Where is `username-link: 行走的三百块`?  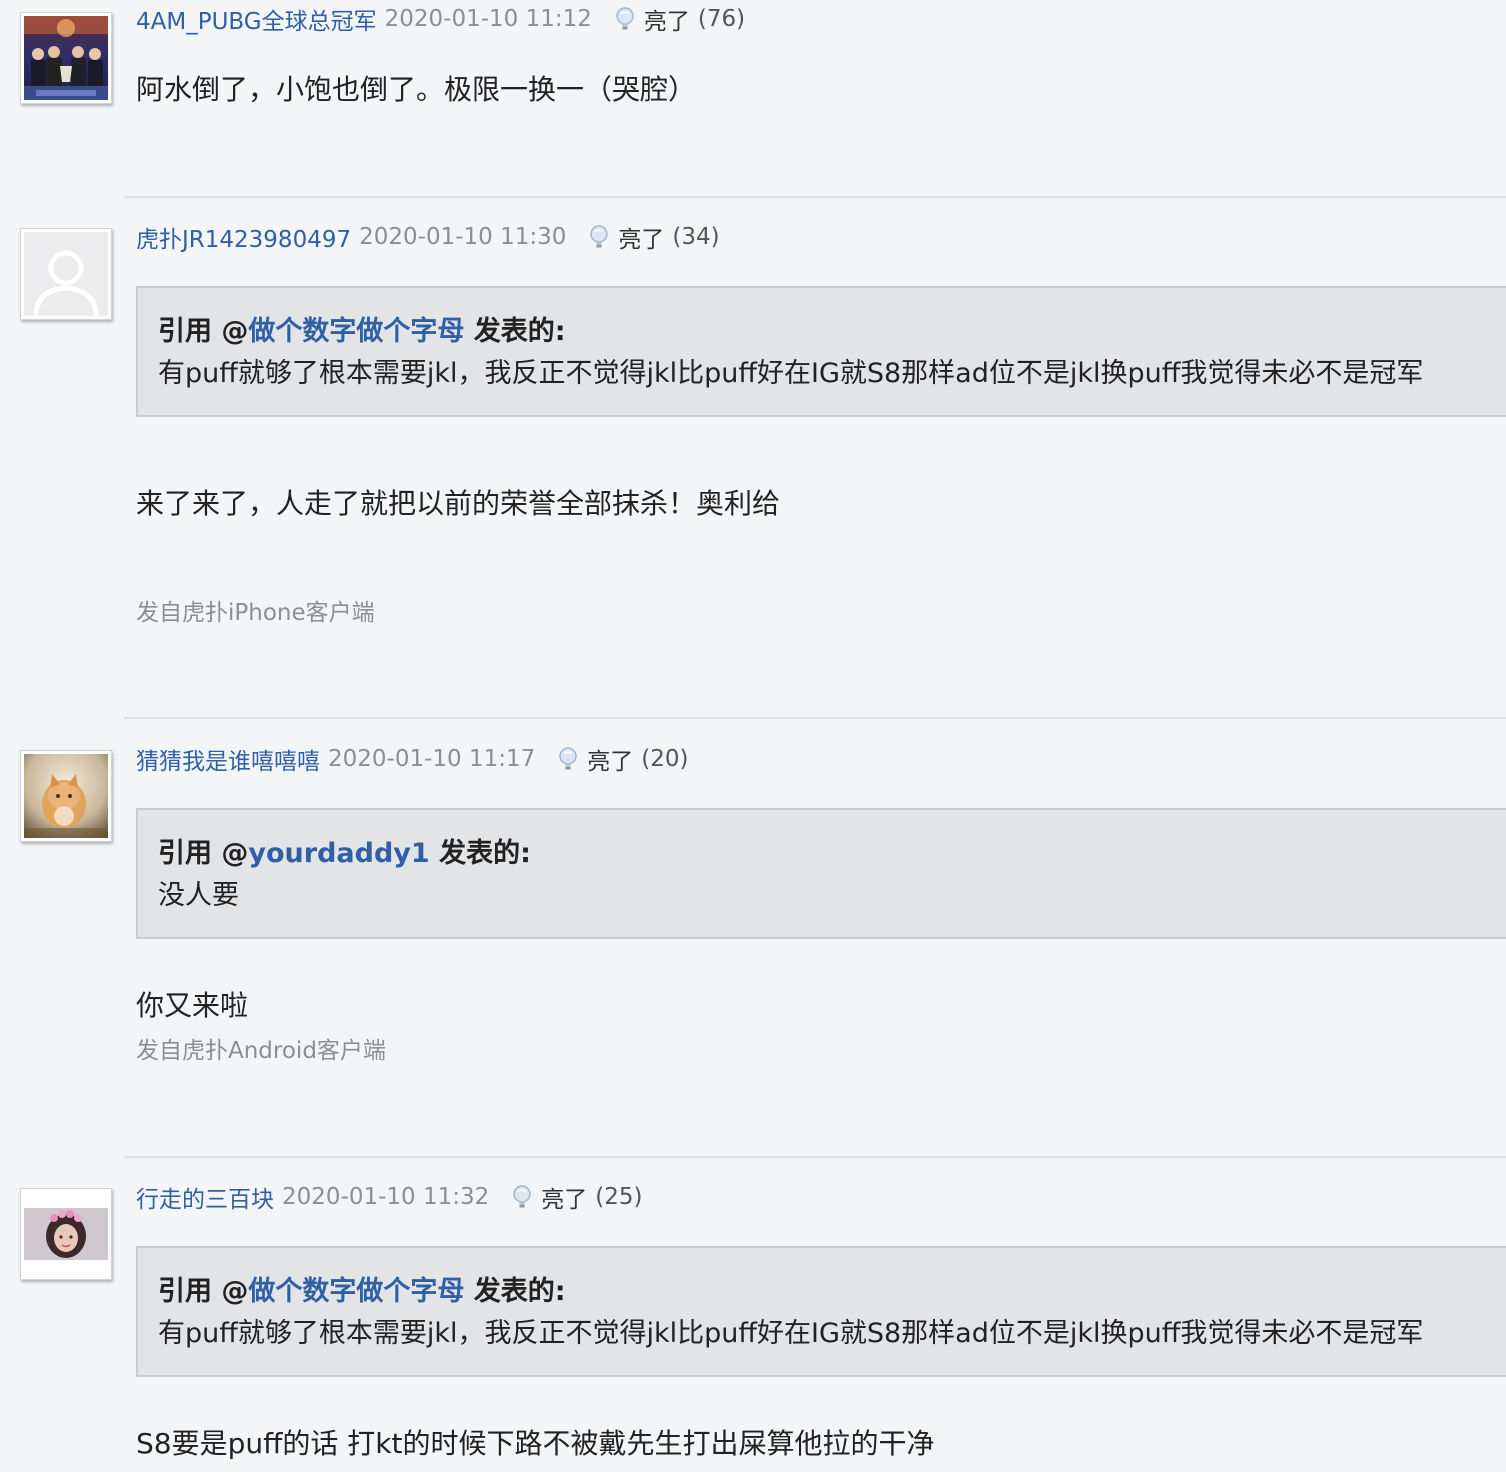
username-link: 行走的三百块 is located at coordinates (205, 1197).